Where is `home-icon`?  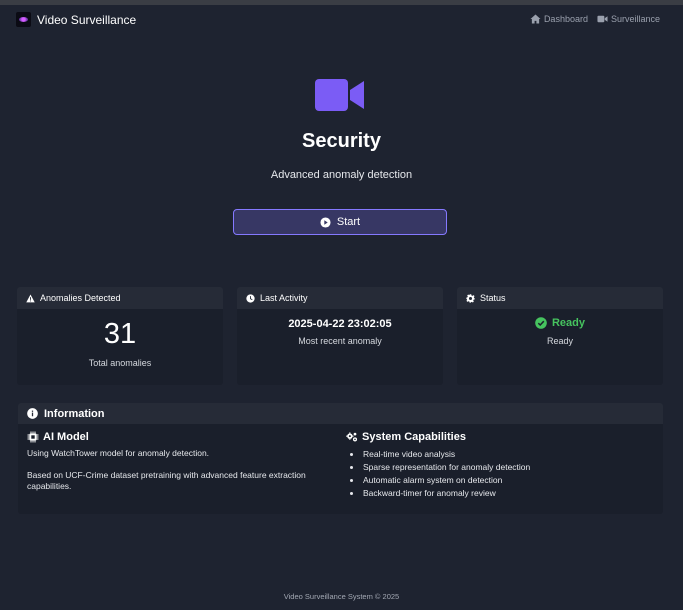 home-icon is located at coordinates (535, 19).